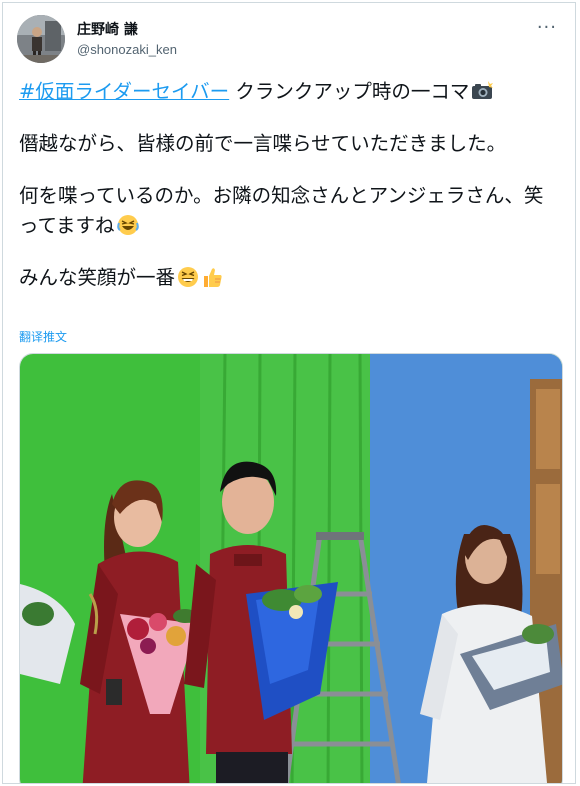  I want to click on handle: @shonozaki_ken, so click(127, 50).